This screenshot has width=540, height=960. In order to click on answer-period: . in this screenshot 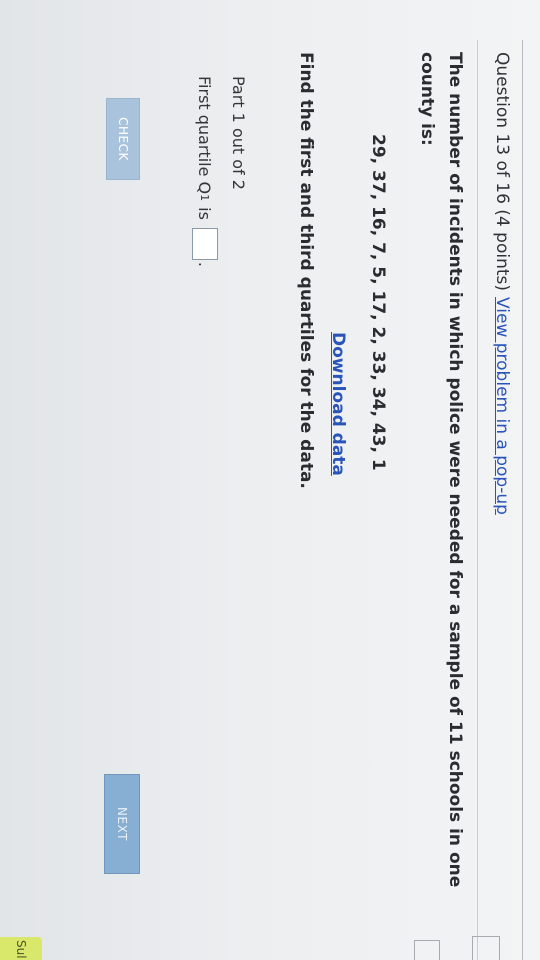, I will do `click(205, 264)`.